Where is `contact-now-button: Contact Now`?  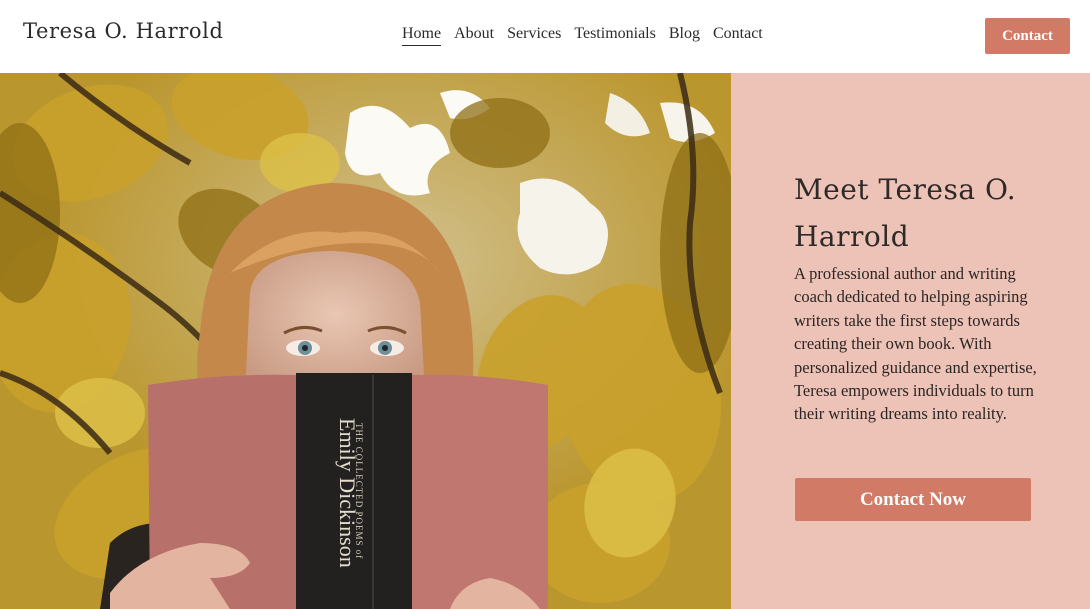 contact-now-button: Contact Now is located at coordinates (913, 499).